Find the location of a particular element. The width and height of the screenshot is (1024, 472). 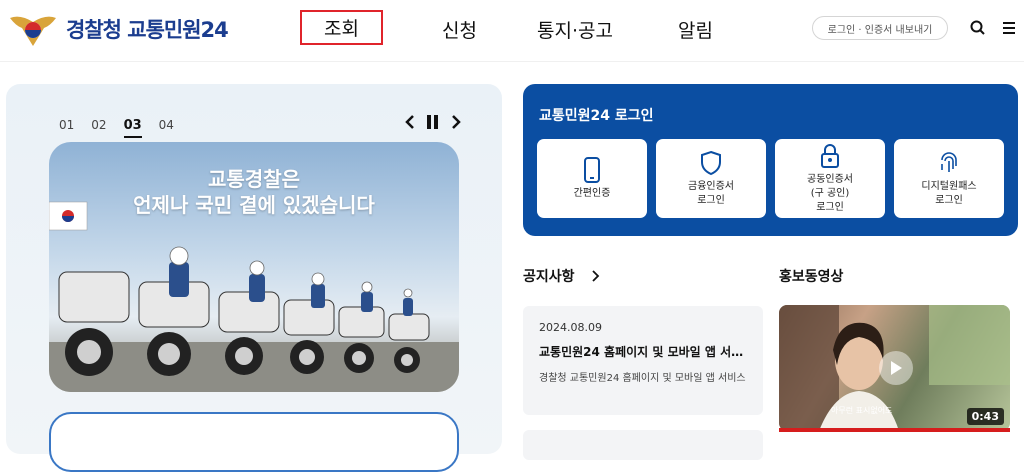

play-icon is located at coordinates (896, 368).